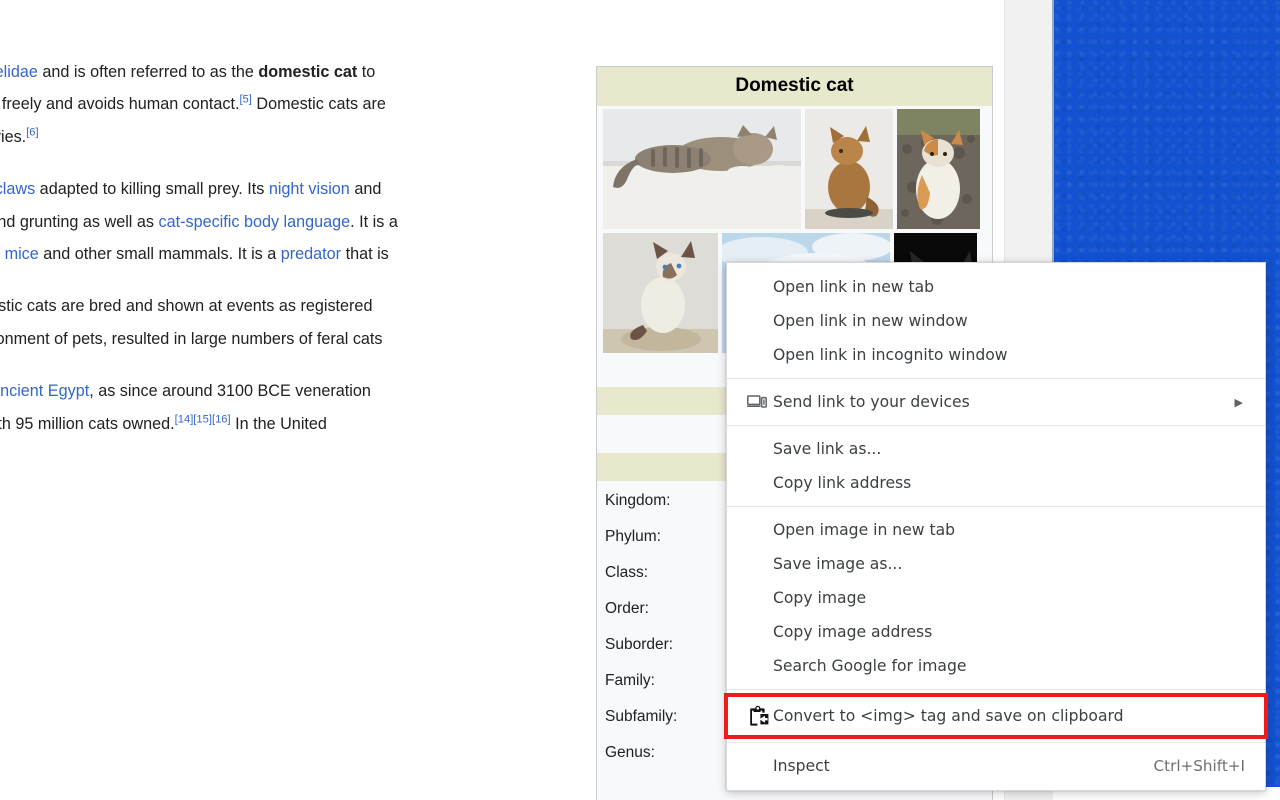 The width and height of the screenshot is (1280, 800). Describe the element at coordinates (996, 321) in the screenshot. I see `menu-item-open-link-new-window: Open link in new window` at that location.